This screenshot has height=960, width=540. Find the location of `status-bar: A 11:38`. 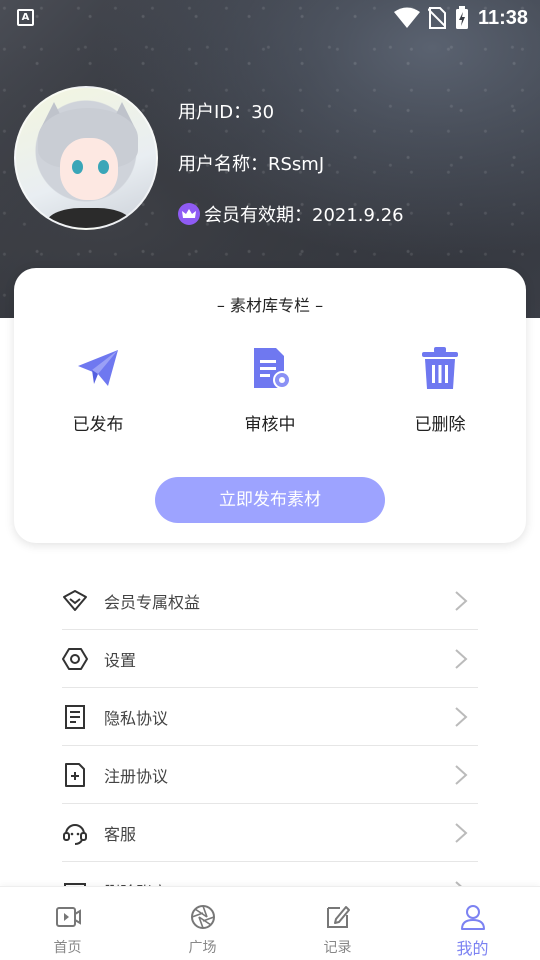

status-bar: A 11:38 is located at coordinates (270, 18).